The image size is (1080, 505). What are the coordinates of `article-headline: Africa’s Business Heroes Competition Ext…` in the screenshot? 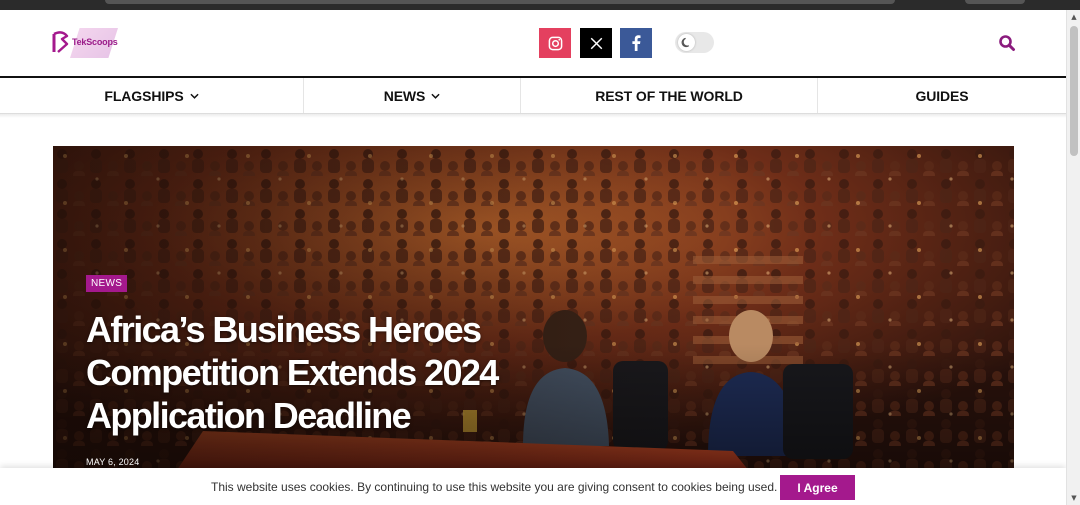 It's located at (296, 372).